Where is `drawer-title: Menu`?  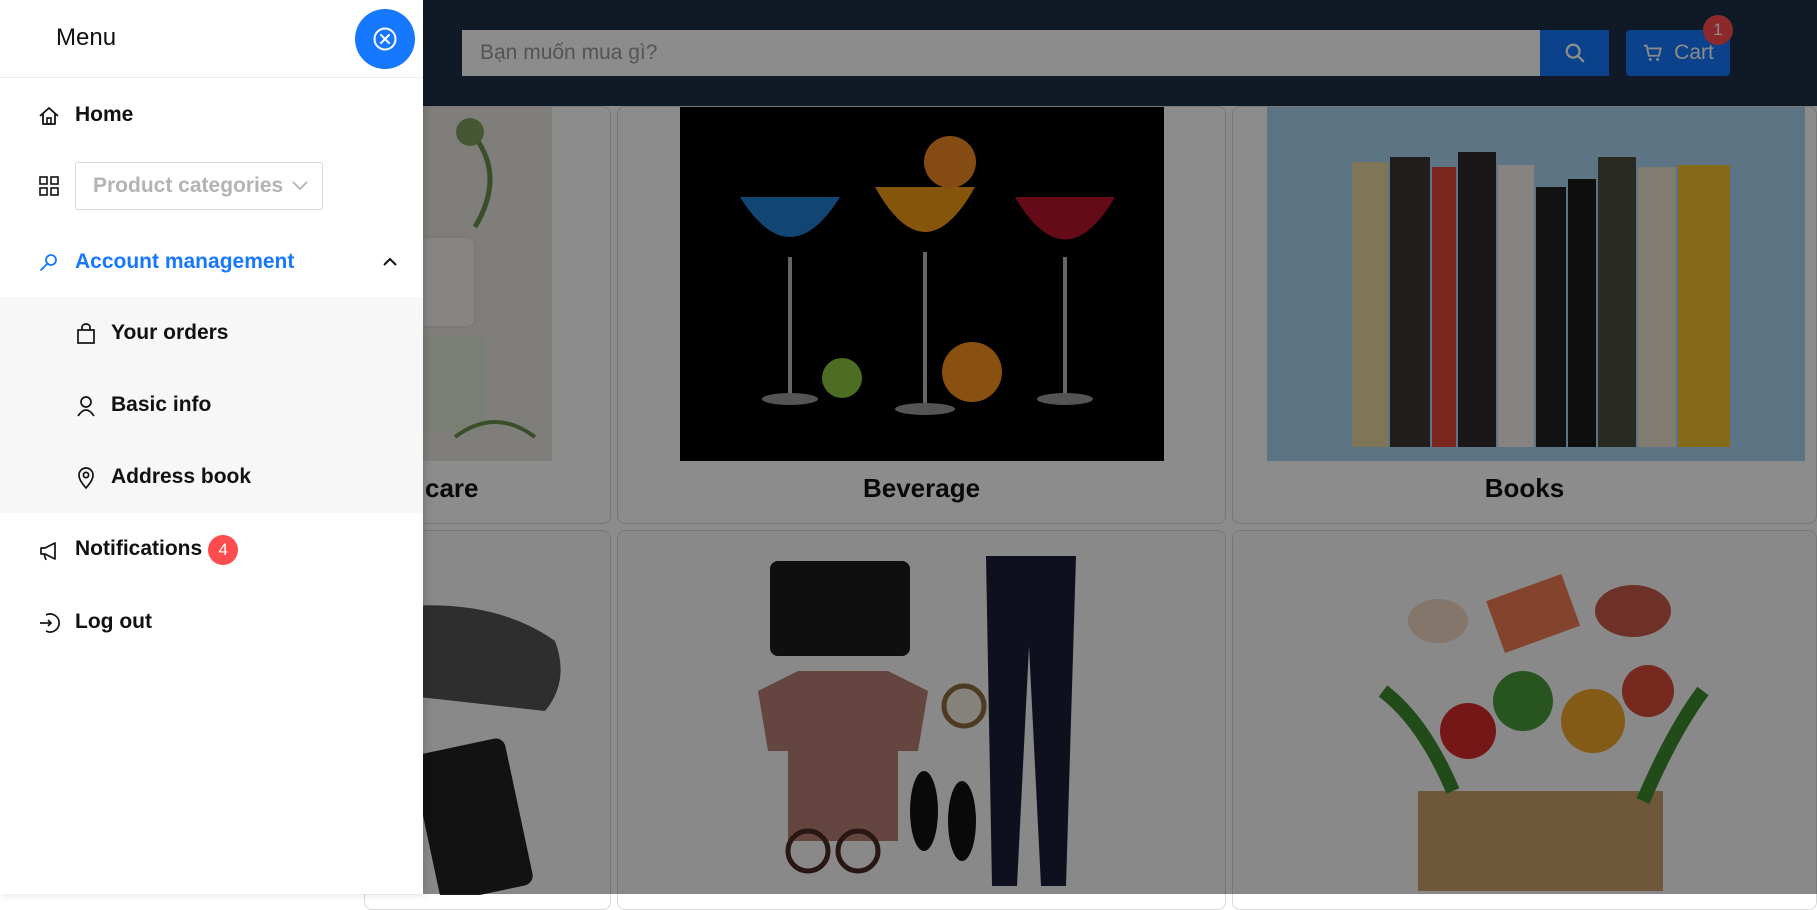 drawer-title: Menu is located at coordinates (86, 37).